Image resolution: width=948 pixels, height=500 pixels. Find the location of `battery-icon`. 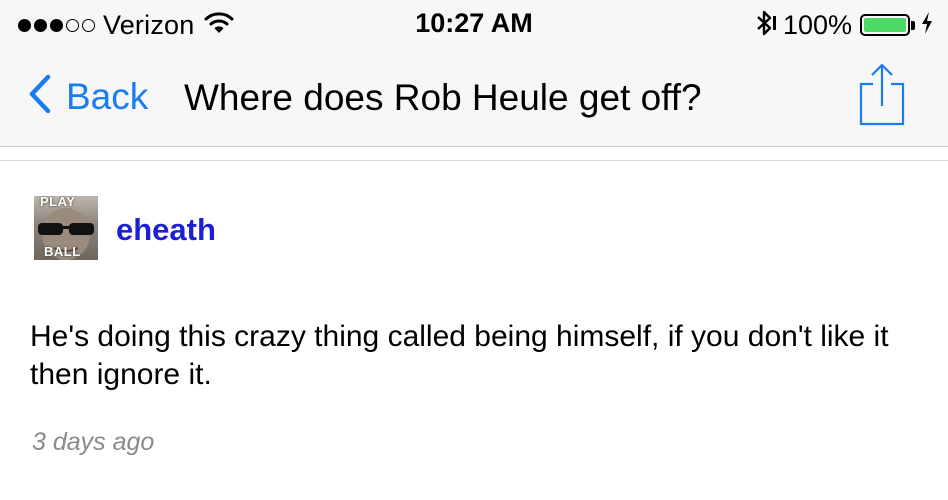

battery-icon is located at coordinates (885, 25).